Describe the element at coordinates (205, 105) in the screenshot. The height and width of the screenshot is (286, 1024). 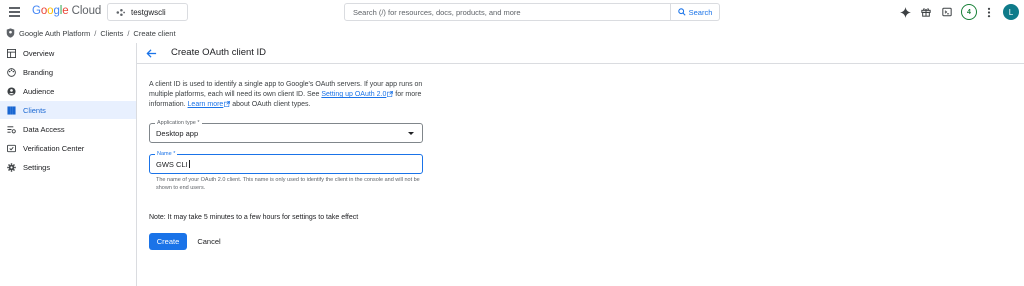
I see `learn-more-link-label: Learn more` at that location.